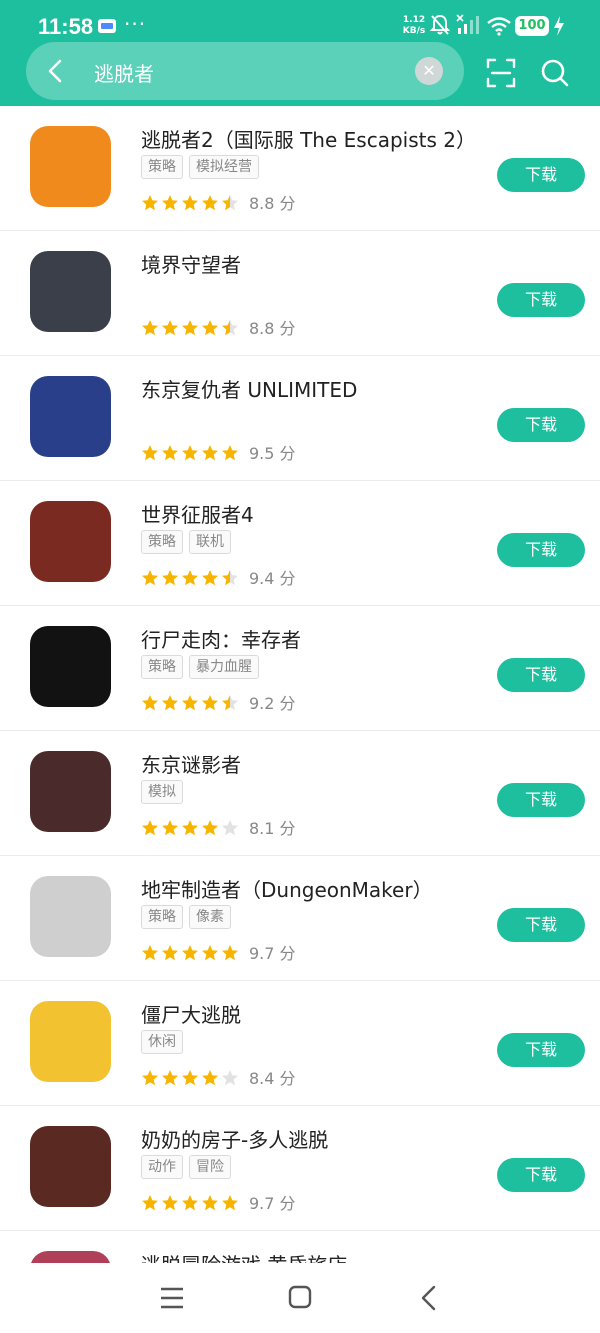 The image size is (600, 1333). Describe the element at coordinates (135, 24) in the screenshot. I see `more-notifications-icon: ···` at that location.